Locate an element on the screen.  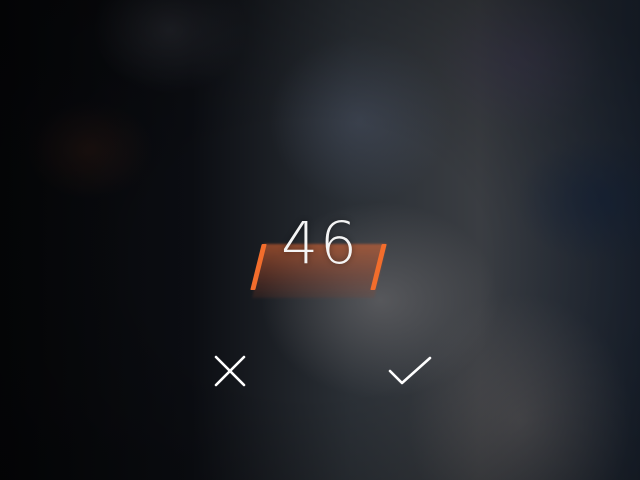
value-display: 46 is located at coordinates (320, 253).